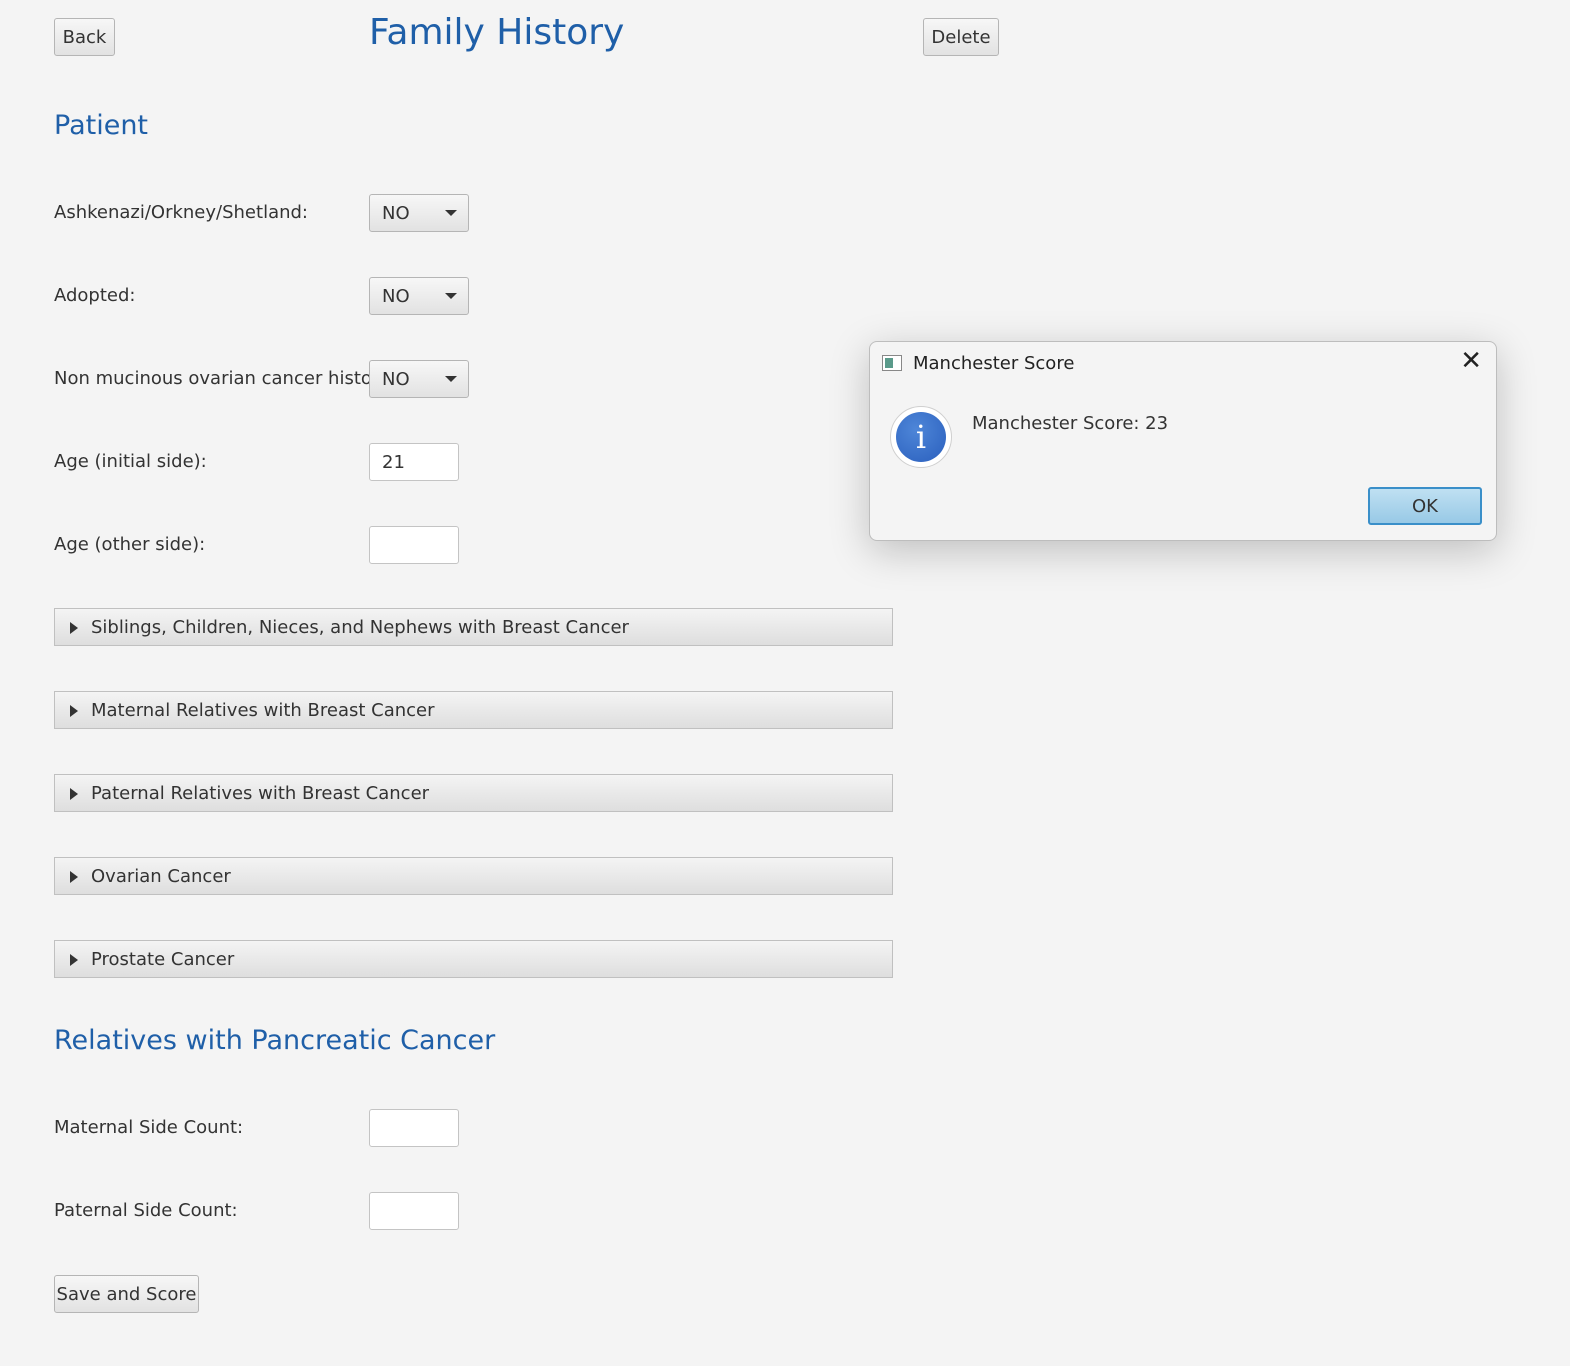 The height and width of the screenshot is (1366, 1570). What do you see at coordinates (84, 37) in the screenshot?
I see `back-button: Back` at bounding box center [84, 37].